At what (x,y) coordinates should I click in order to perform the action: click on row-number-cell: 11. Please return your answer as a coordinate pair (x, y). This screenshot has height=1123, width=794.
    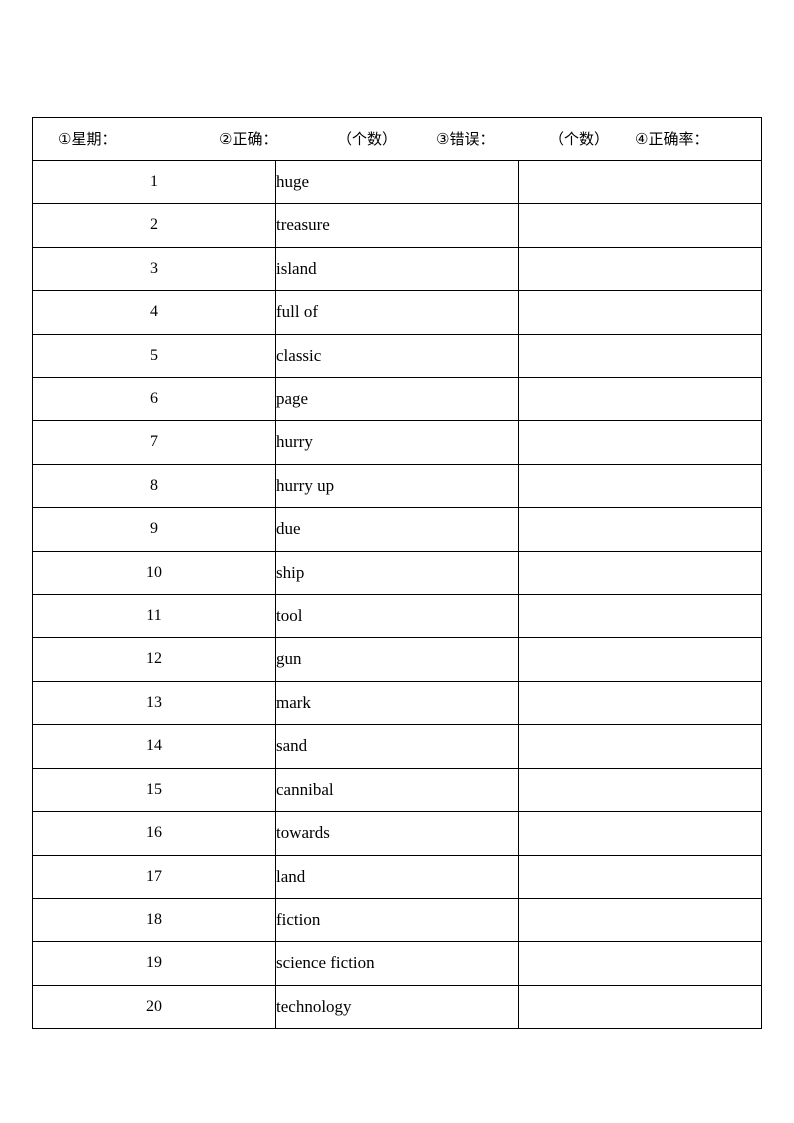
    Looking at the image, I should click on (154, 616).